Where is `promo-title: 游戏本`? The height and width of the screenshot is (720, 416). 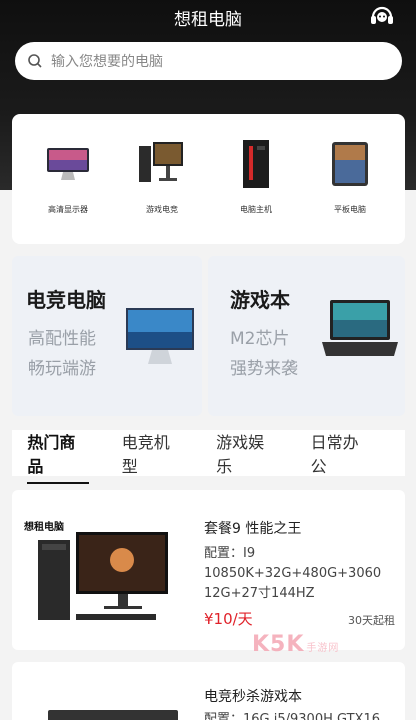 promo-title: 游戏本 is located at coordinates (260, 300).